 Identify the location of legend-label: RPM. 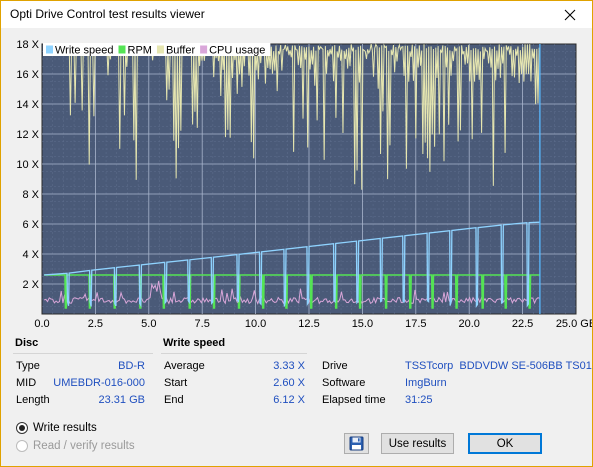
(140, 51).